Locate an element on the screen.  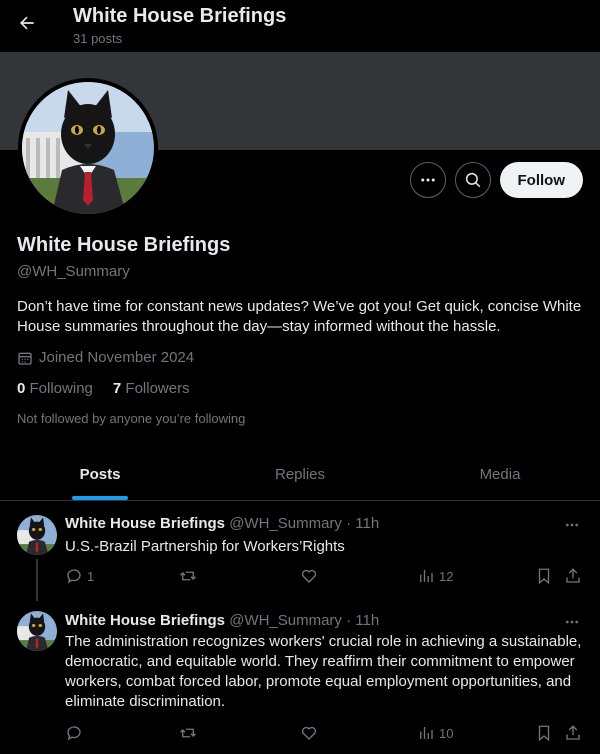
search-button is located at coordinates (472, 180).